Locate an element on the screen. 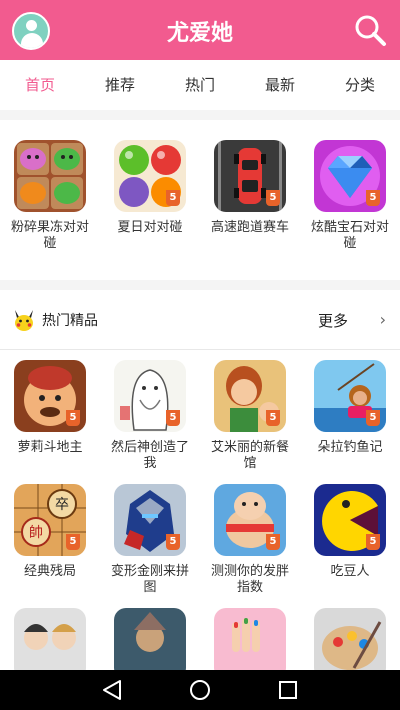  recent-apps-icon is located at coordinates (288, 690).